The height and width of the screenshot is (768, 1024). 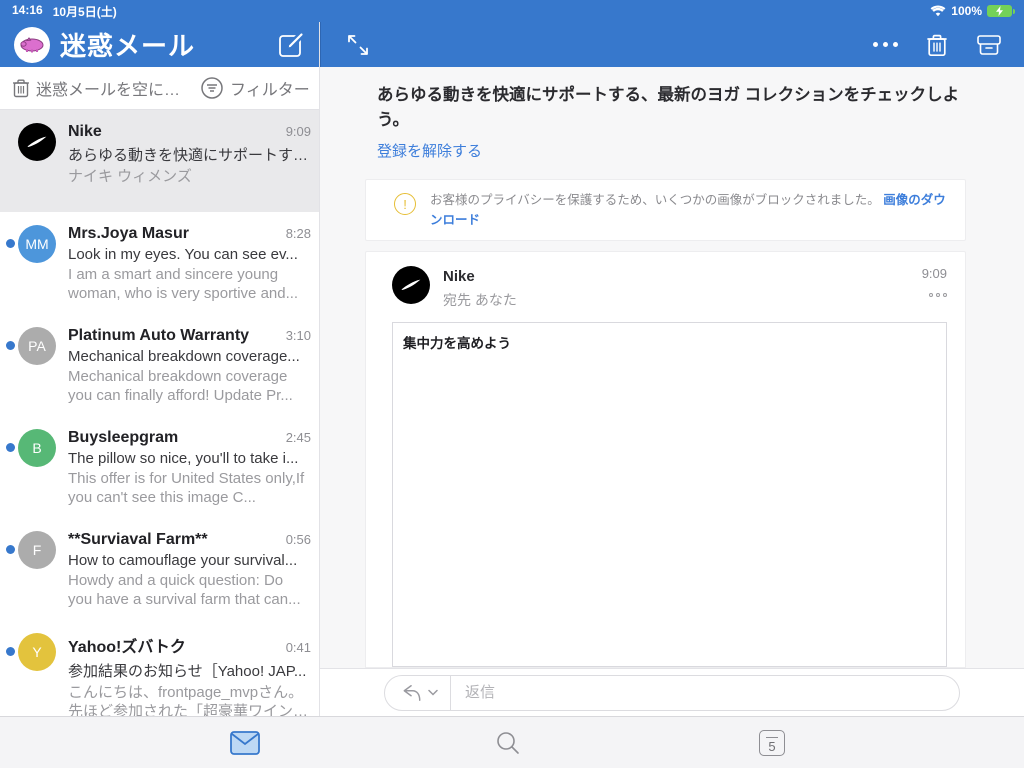 What do you see at coordinates (934, 295) in the screenshot?
I see `message-more-button` at bounding box center [934, 295].